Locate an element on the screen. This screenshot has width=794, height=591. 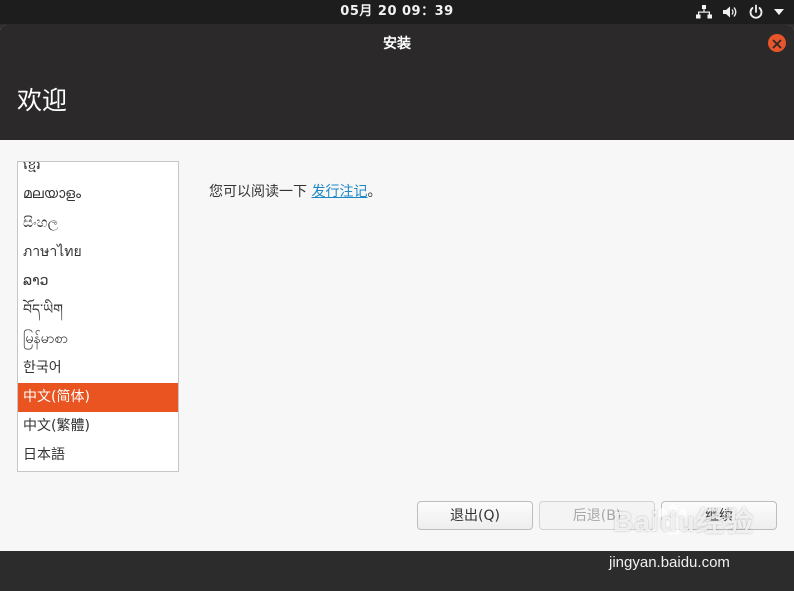
page-title: 欢迎 is located at coordinates (42, 100).